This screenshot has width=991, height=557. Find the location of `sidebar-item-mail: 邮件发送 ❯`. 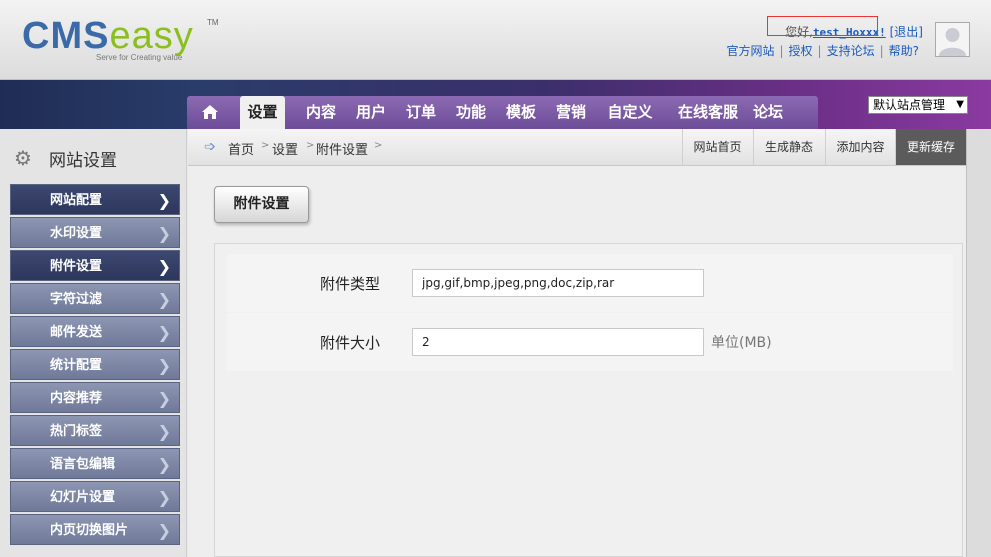

sidebar-item-mail: 邮件发送 ❯ is located at coordinates (95, 331).